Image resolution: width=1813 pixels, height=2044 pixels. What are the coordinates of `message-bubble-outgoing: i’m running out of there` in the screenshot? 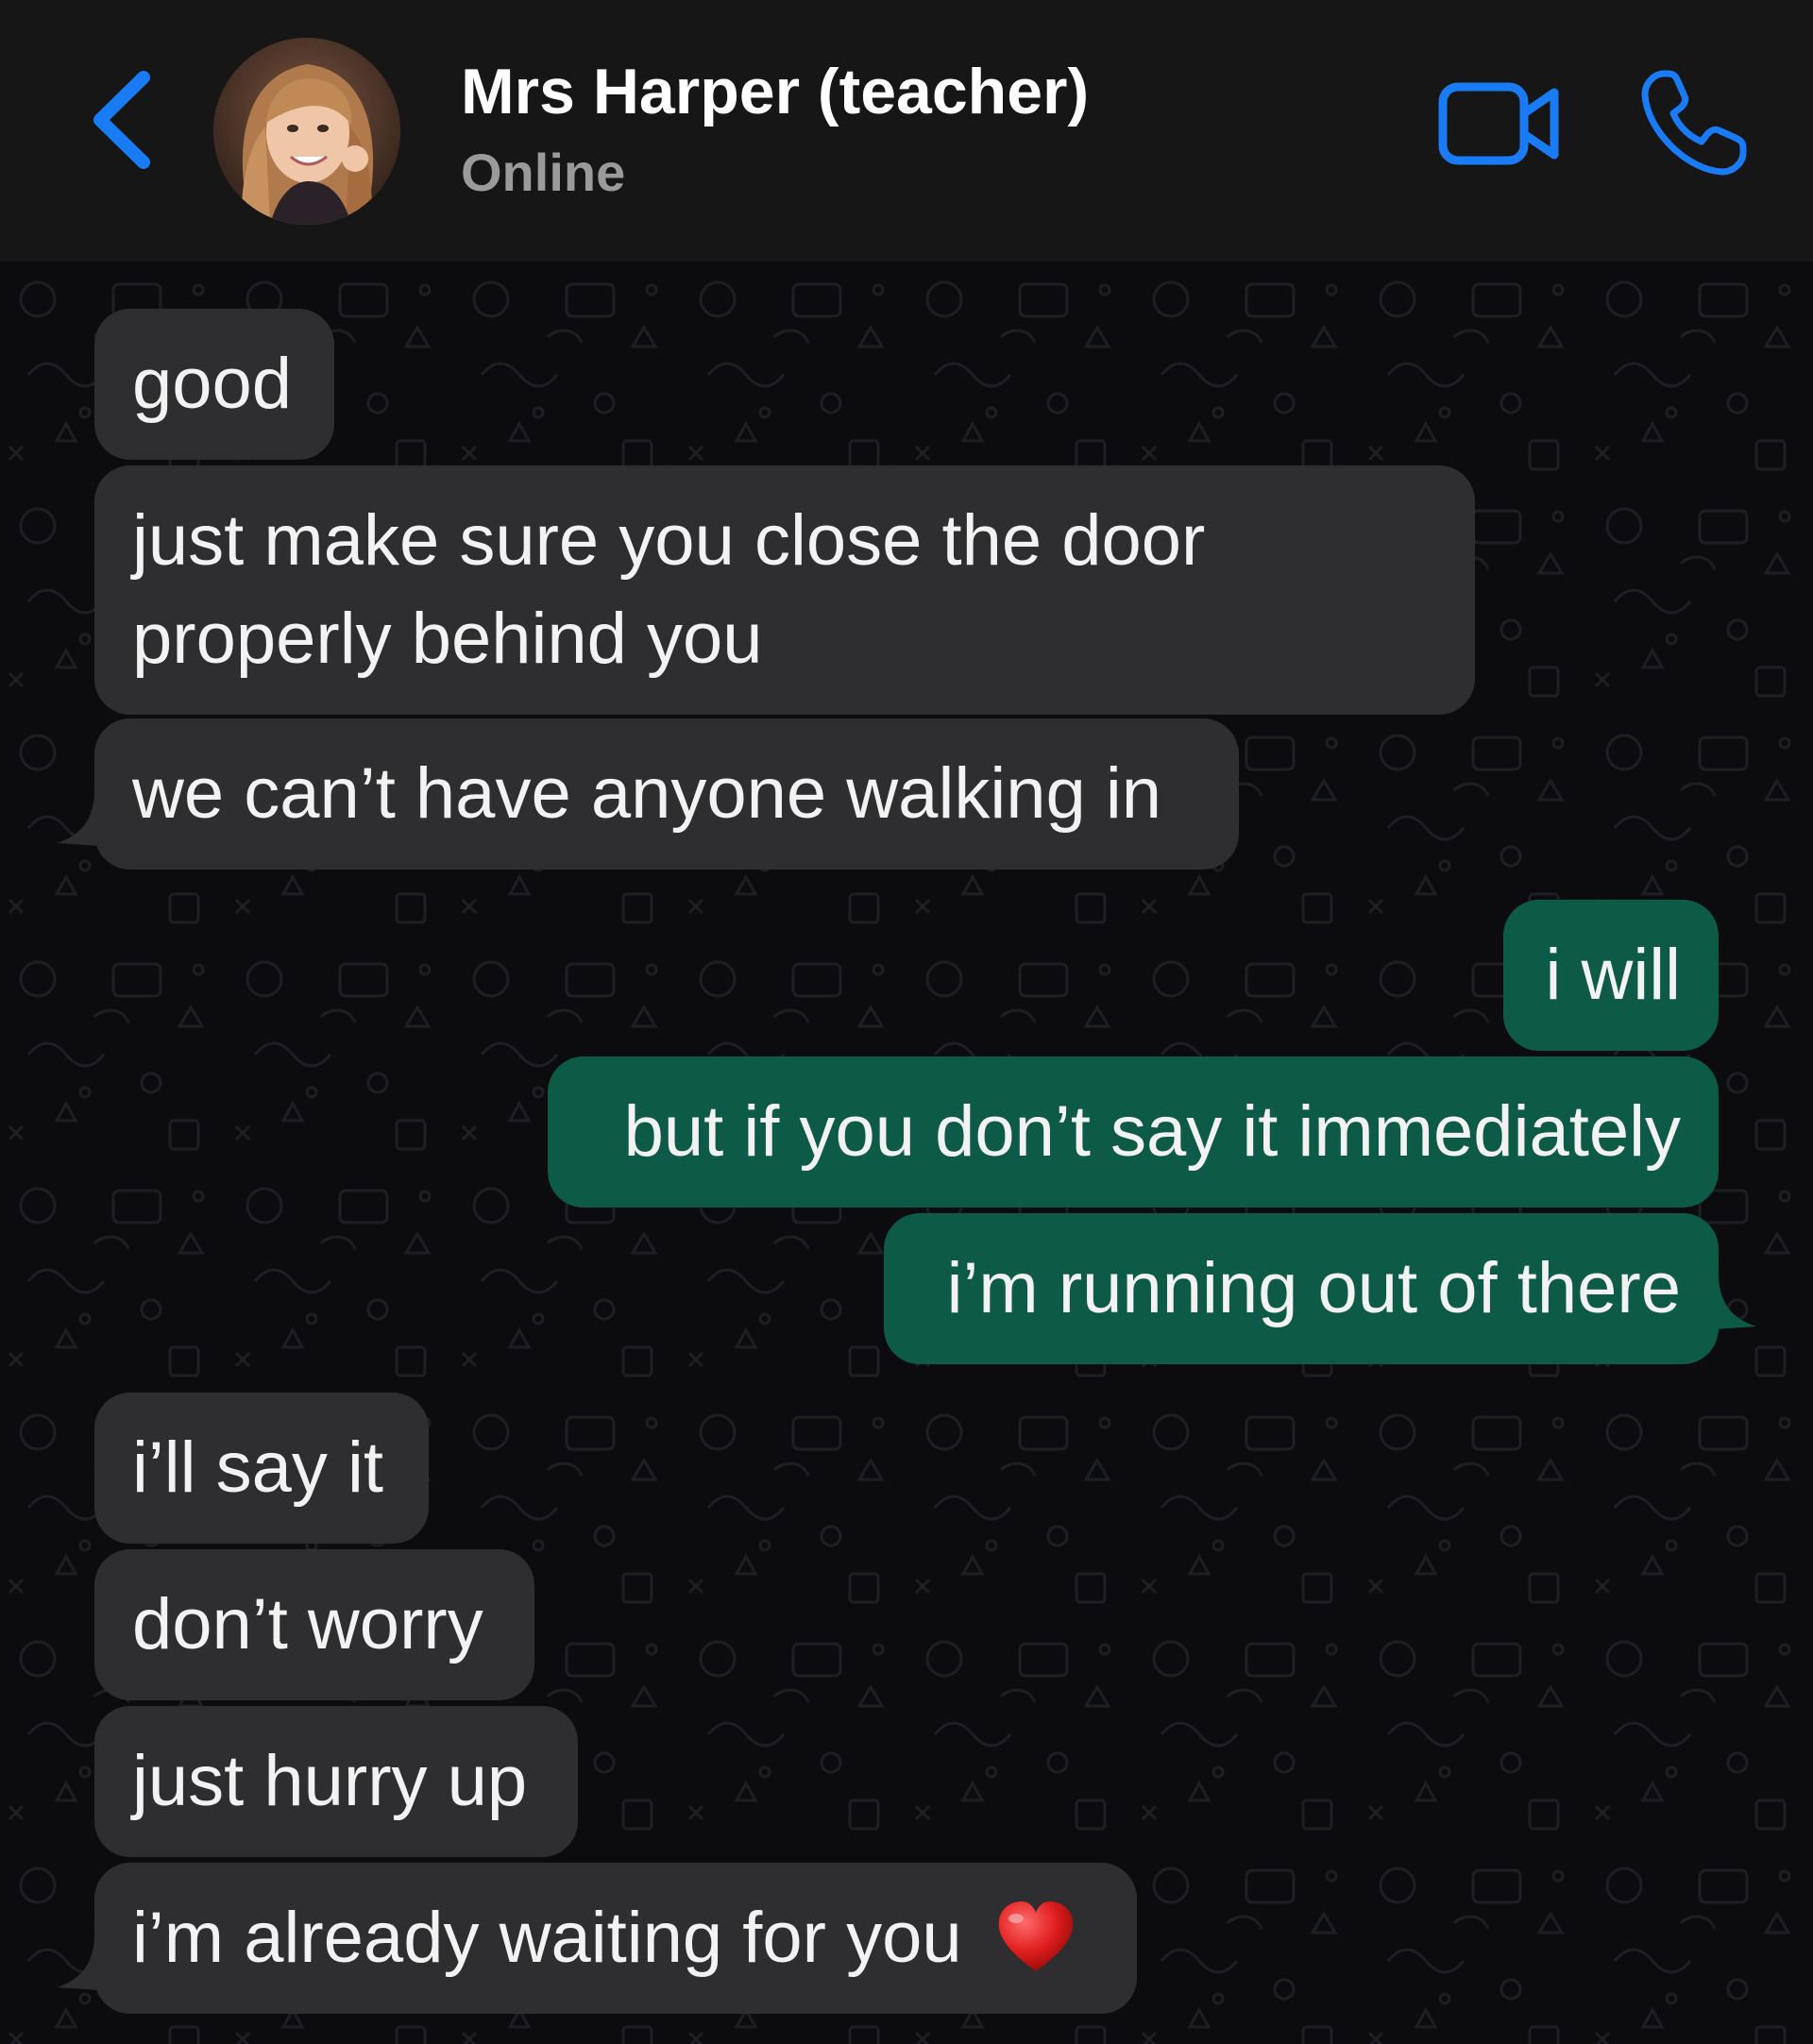 It's located at (1301, 1288).